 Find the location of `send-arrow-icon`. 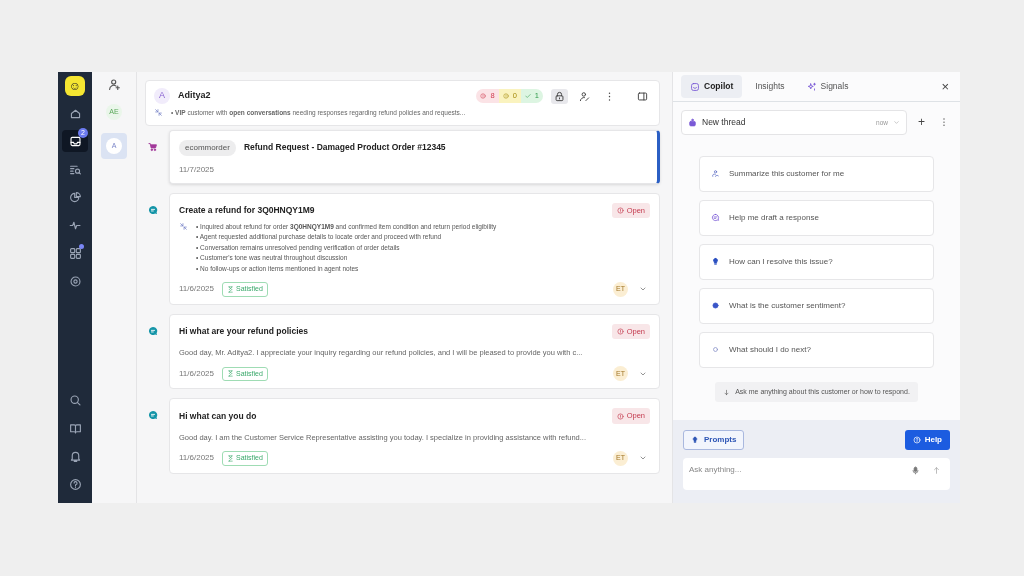

send-arrow-icon is located at coordinates (936, 471).